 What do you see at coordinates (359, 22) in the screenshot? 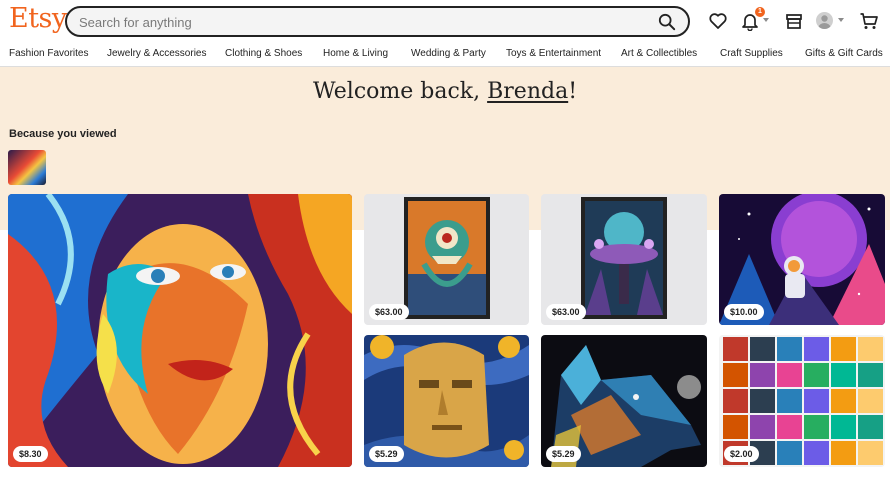
I see `search-input` at bounding box center [359, 22].